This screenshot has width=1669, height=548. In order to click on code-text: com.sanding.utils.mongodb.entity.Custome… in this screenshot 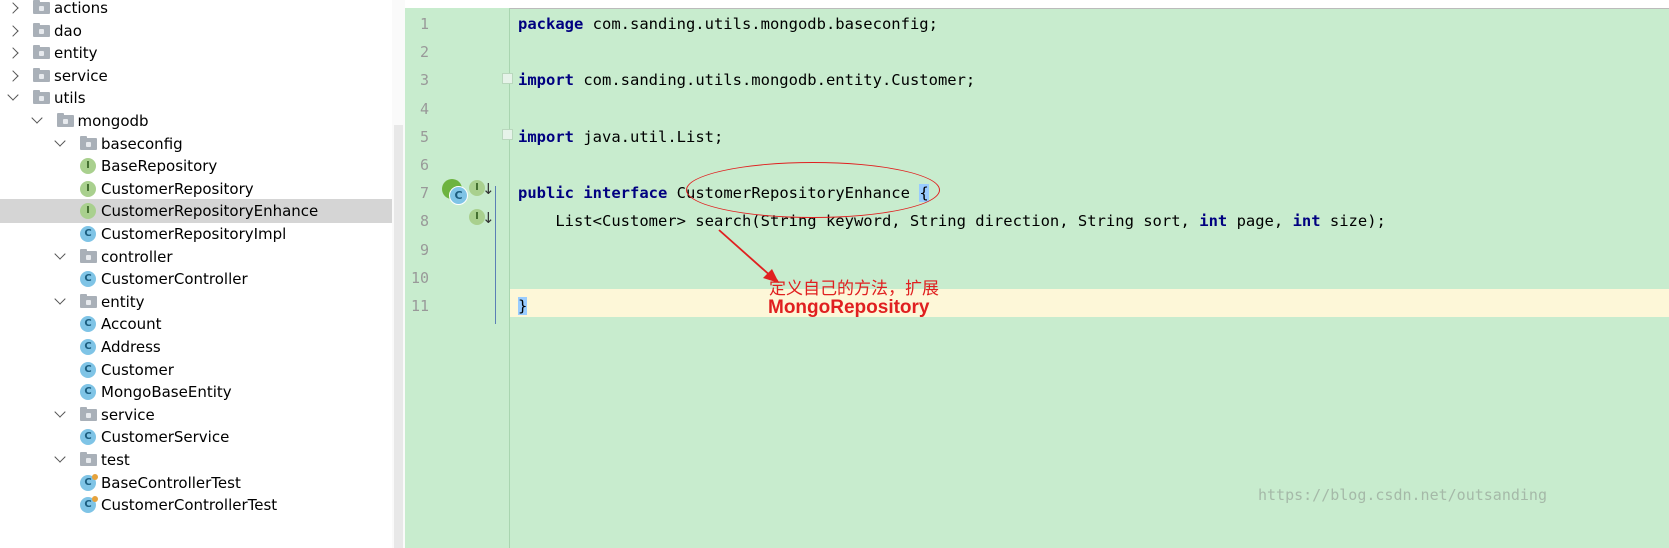, I will do `click(775, 80)`.